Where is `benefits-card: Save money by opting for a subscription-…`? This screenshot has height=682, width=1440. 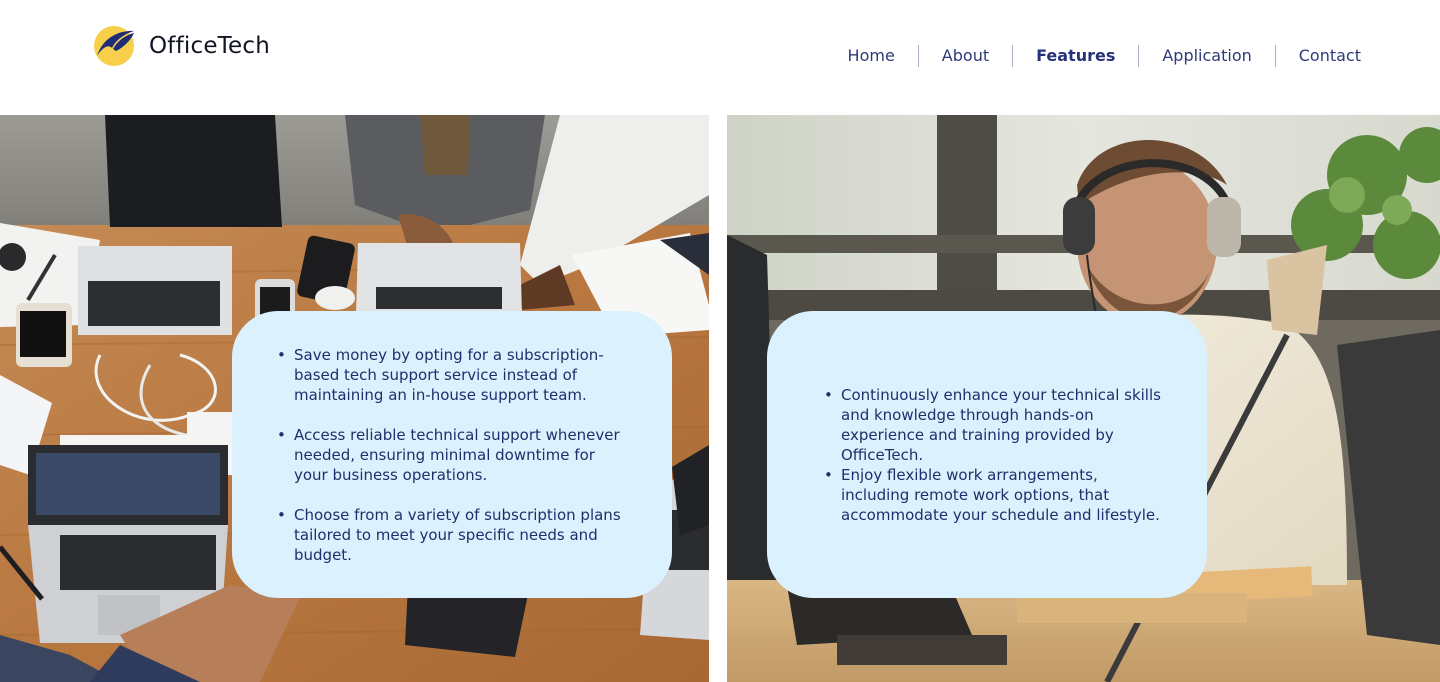 benefits-card: Save money by opting for a subscription-… is located at coordinates (452, 454).